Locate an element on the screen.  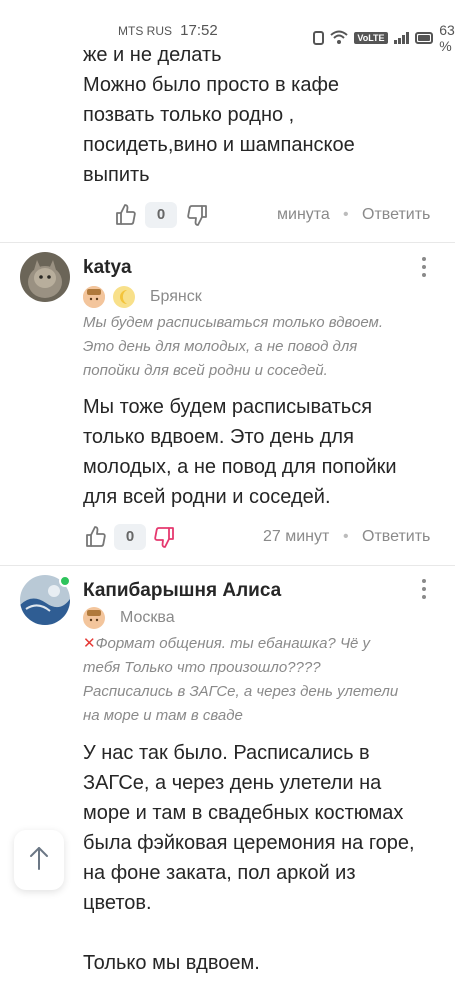
quote-line: Это день для молодых, а не повод для is located at coordinates (220, 346).